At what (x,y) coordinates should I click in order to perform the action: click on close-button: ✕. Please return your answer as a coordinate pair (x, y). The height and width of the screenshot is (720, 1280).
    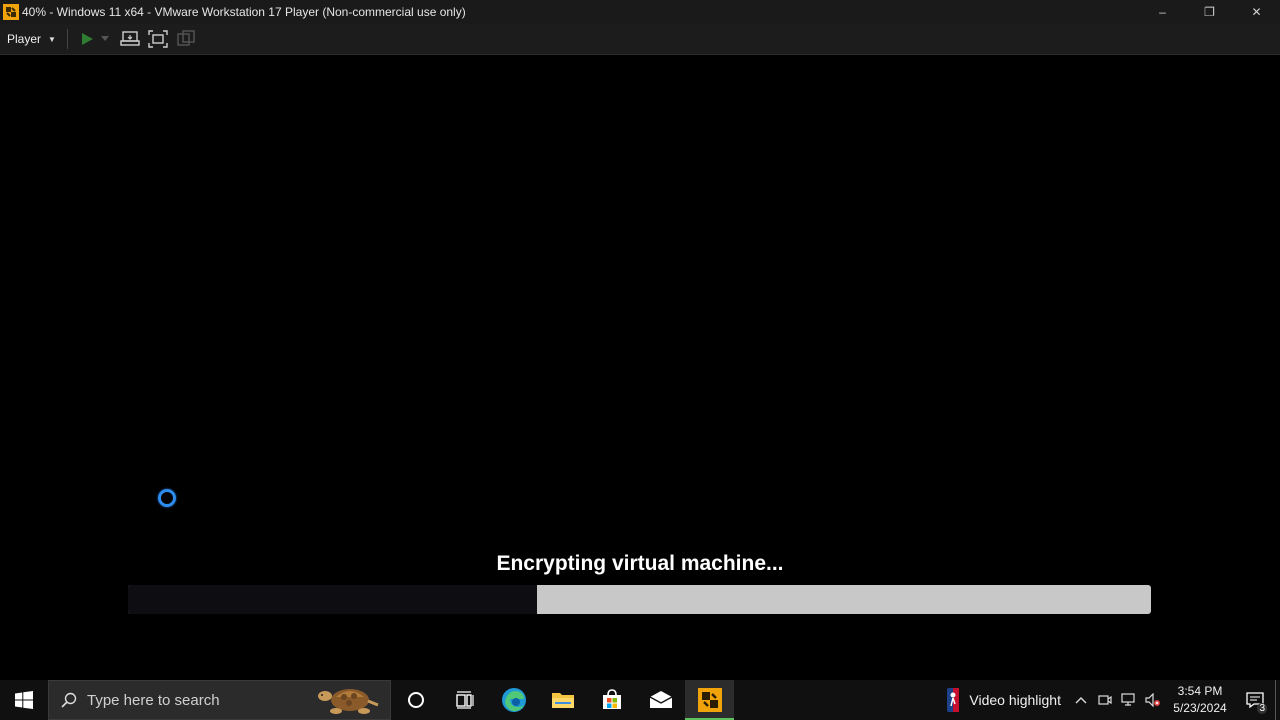
    Looking at the image, I should click on (1256, 12).